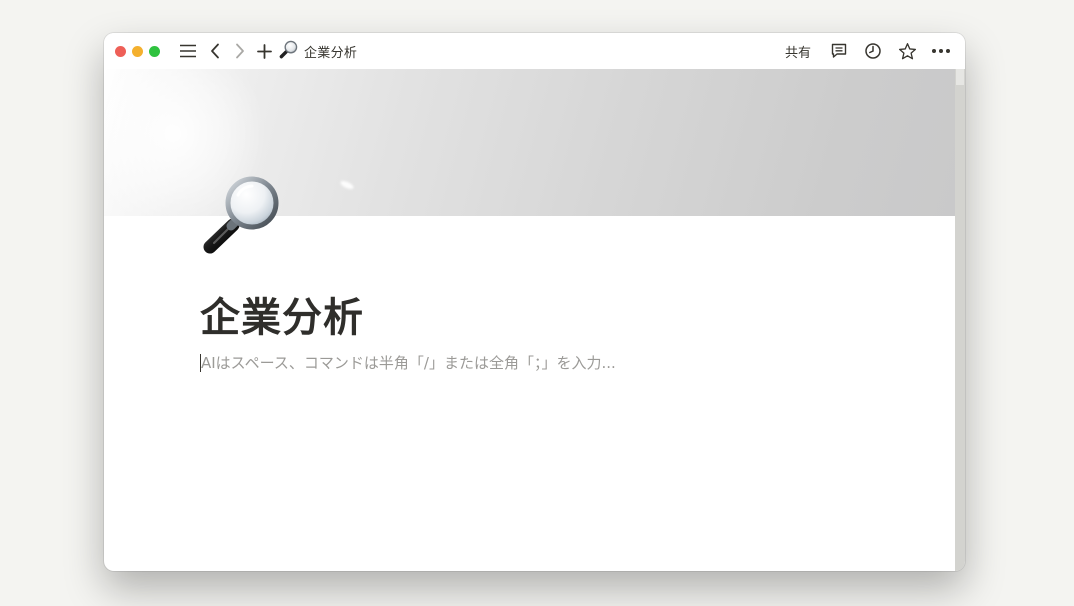 This screenshot has width=1074, height=606. Describe the element at coordinates (534, 51) in the screenshot. I see `title-bar: 企業分析 共有` at that location.